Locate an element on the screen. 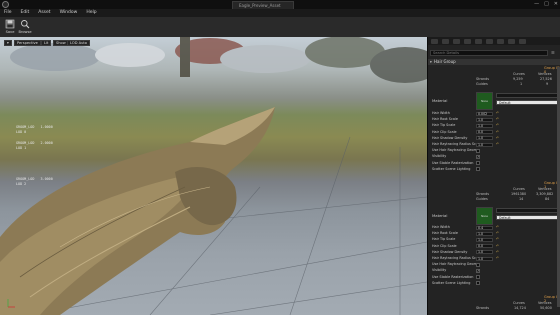 This screenshot has height=315, width=560. lod-label: LOD Auto is located at coordinates (78, 43).